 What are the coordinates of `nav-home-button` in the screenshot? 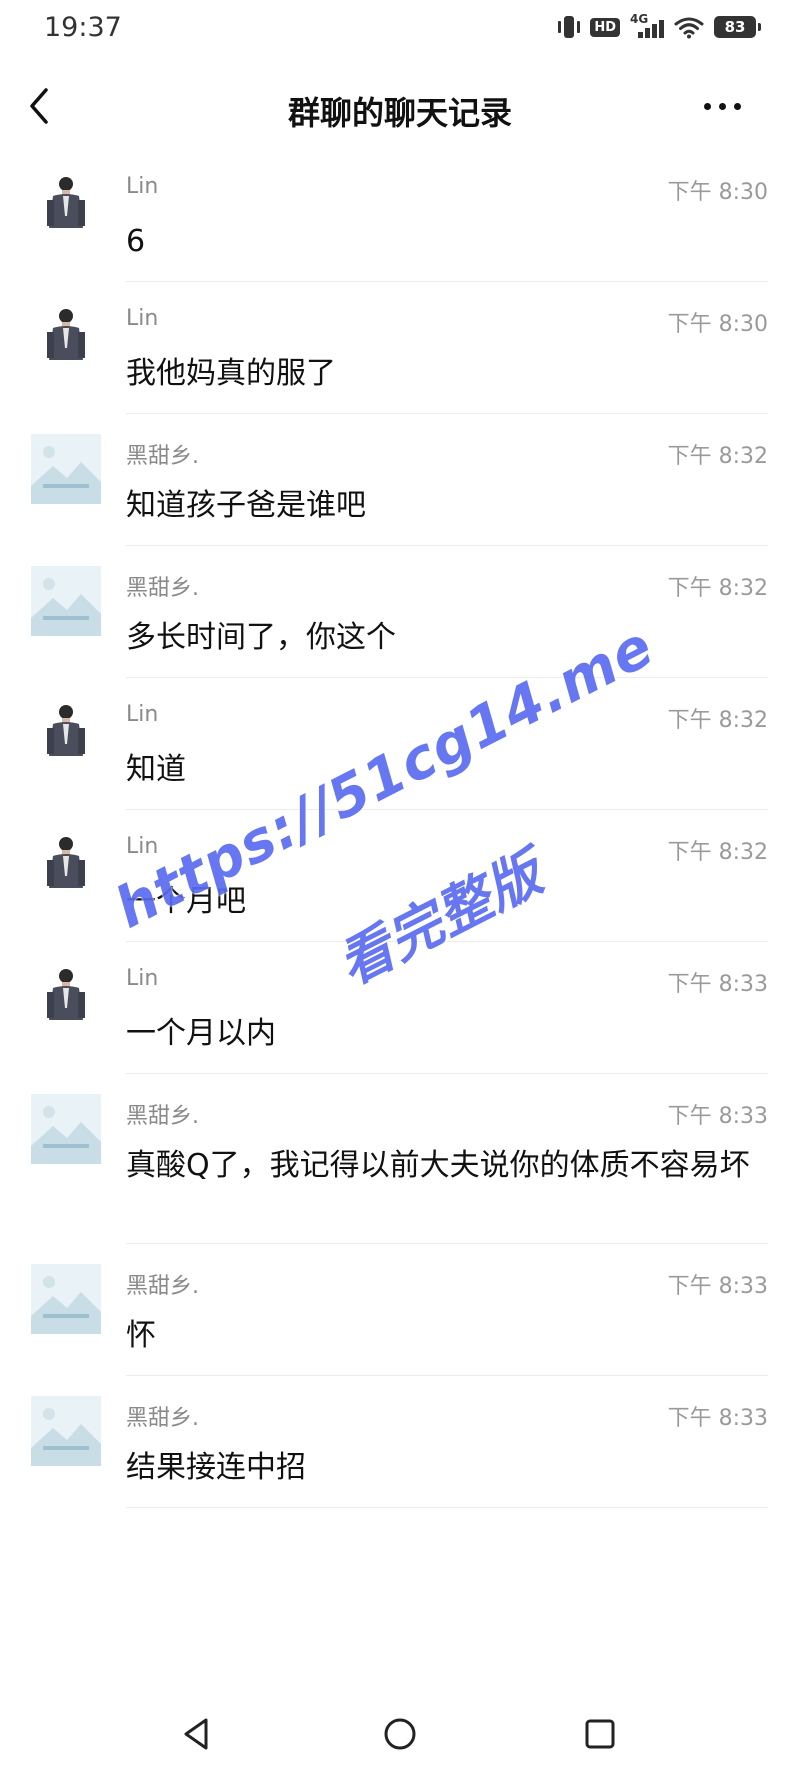 It's located at (400, 1734).